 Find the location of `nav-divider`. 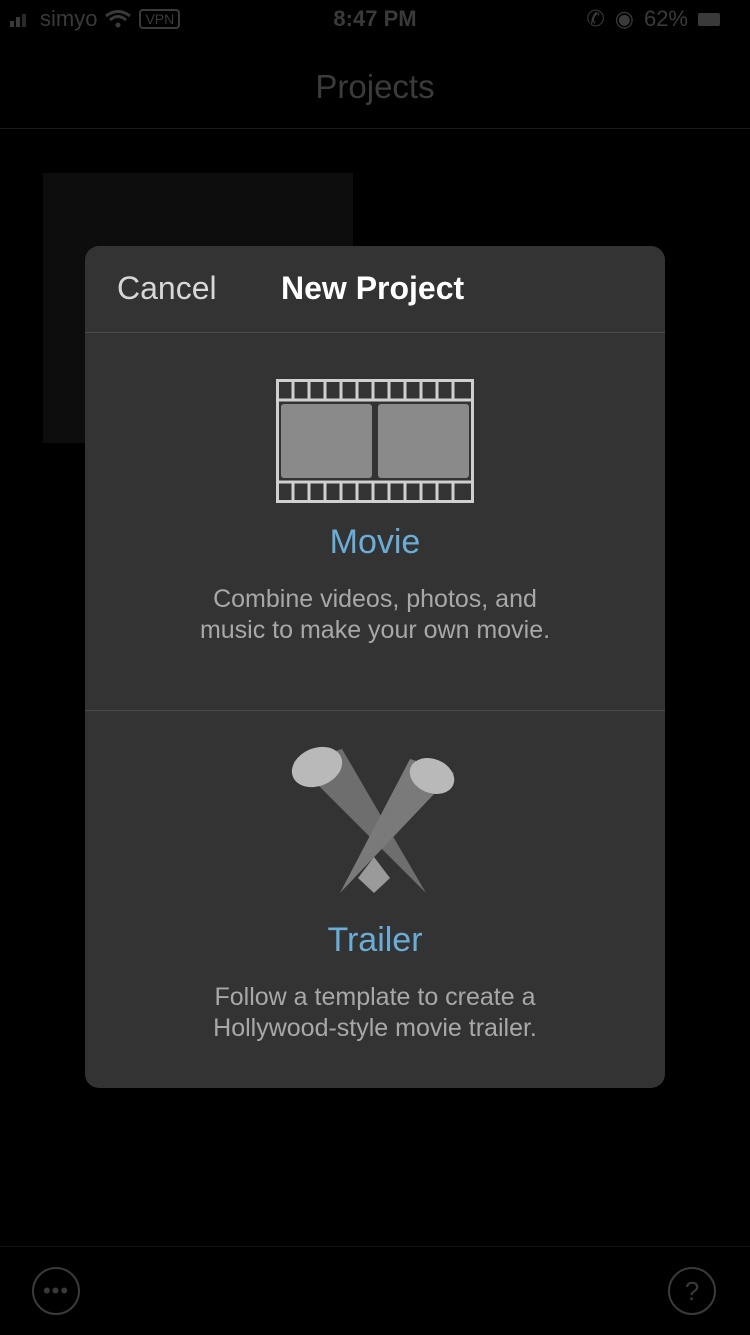

nav-divider is located at coordinates (375, 128).